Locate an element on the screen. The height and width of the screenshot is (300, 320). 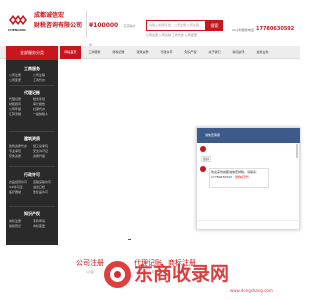
chat-input-area is located at coordinates (248, 225).